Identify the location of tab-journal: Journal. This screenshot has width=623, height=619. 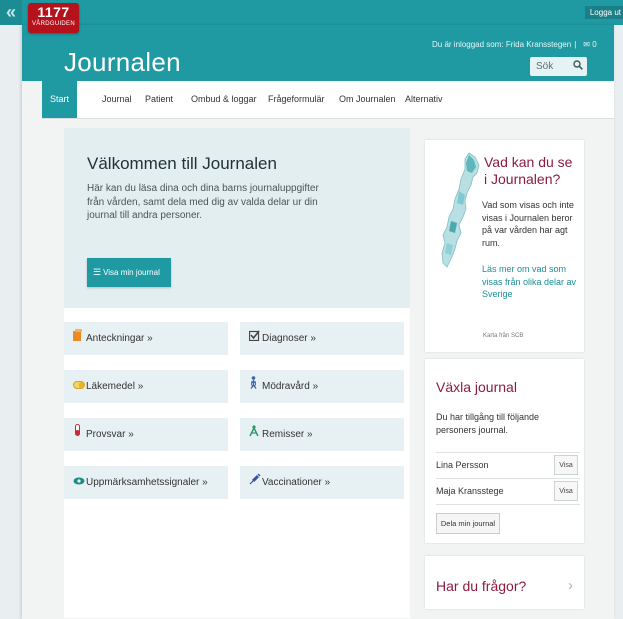
(117, 99).